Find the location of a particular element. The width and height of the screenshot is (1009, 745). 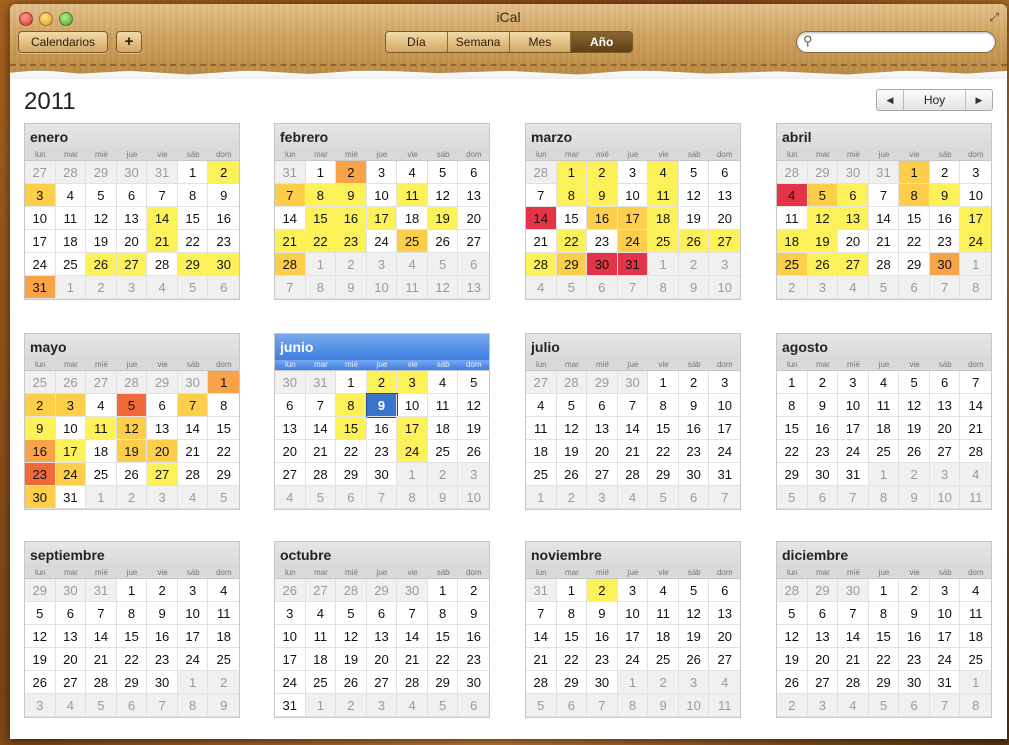

month-header: julio is located at coordinates (633, 347).